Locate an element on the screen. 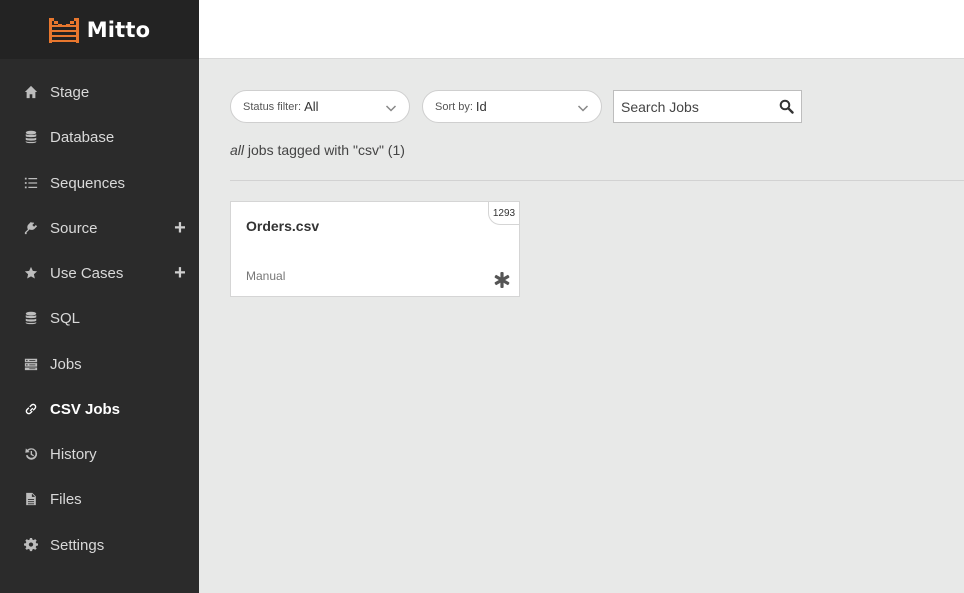 Image resolution: width=964 pixels, height=593 pixels. sort-by-value: Id is located at coordinates (481, 106).